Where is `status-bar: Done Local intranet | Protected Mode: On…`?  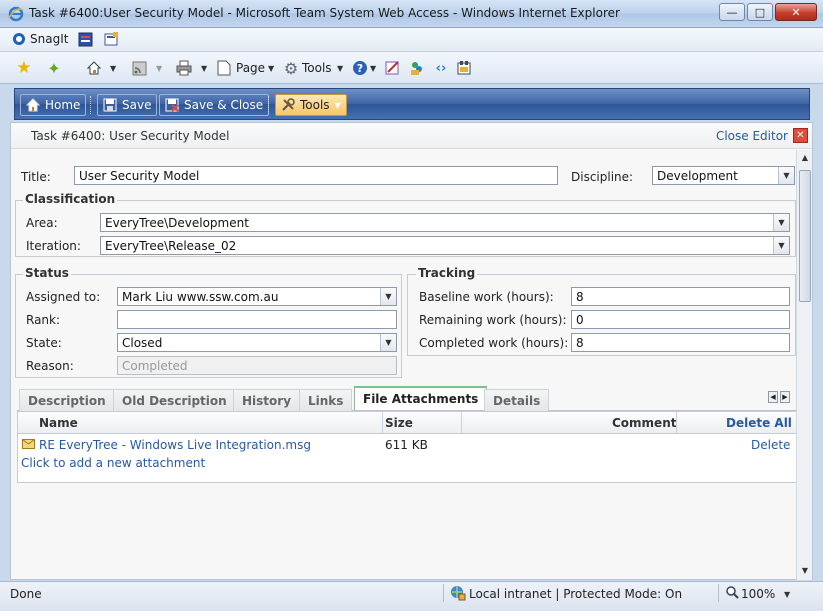 status-bar: Done Local intranet | Protected Mode: On… is located at coordinates (411, 596).